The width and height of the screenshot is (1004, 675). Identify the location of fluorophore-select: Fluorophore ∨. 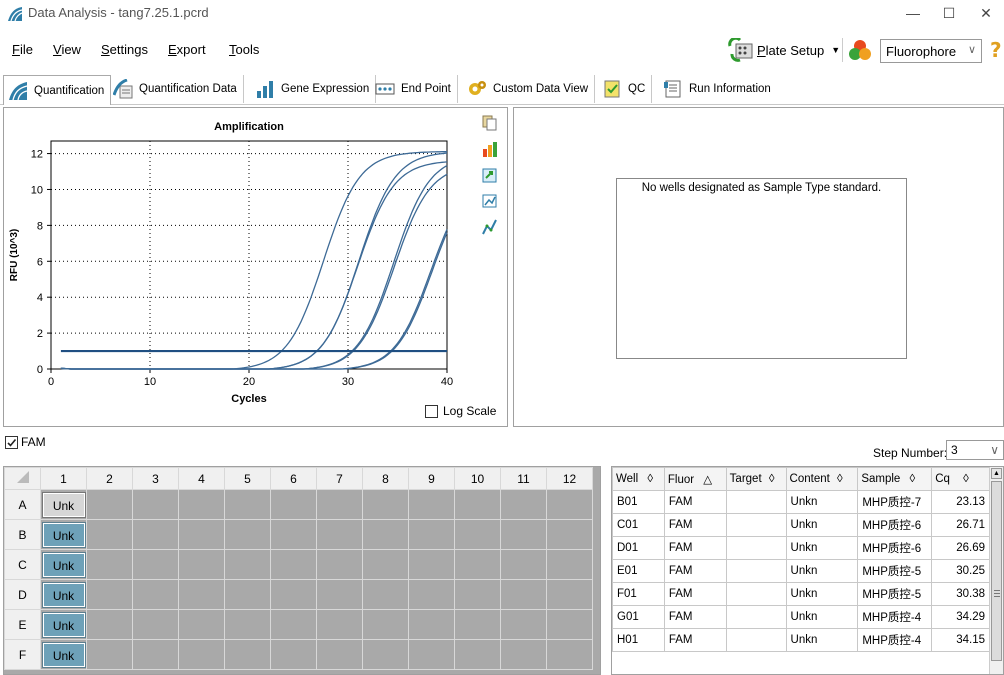
(931, 51).